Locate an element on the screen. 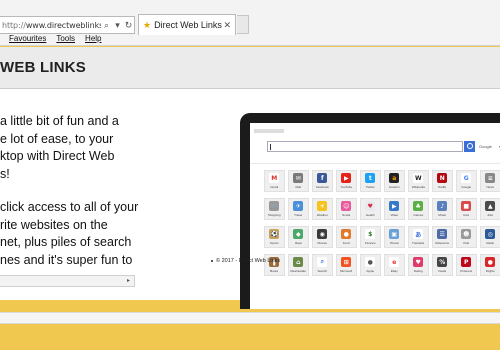  mockup-tile-label: Health is located at coordinates (370, 215).